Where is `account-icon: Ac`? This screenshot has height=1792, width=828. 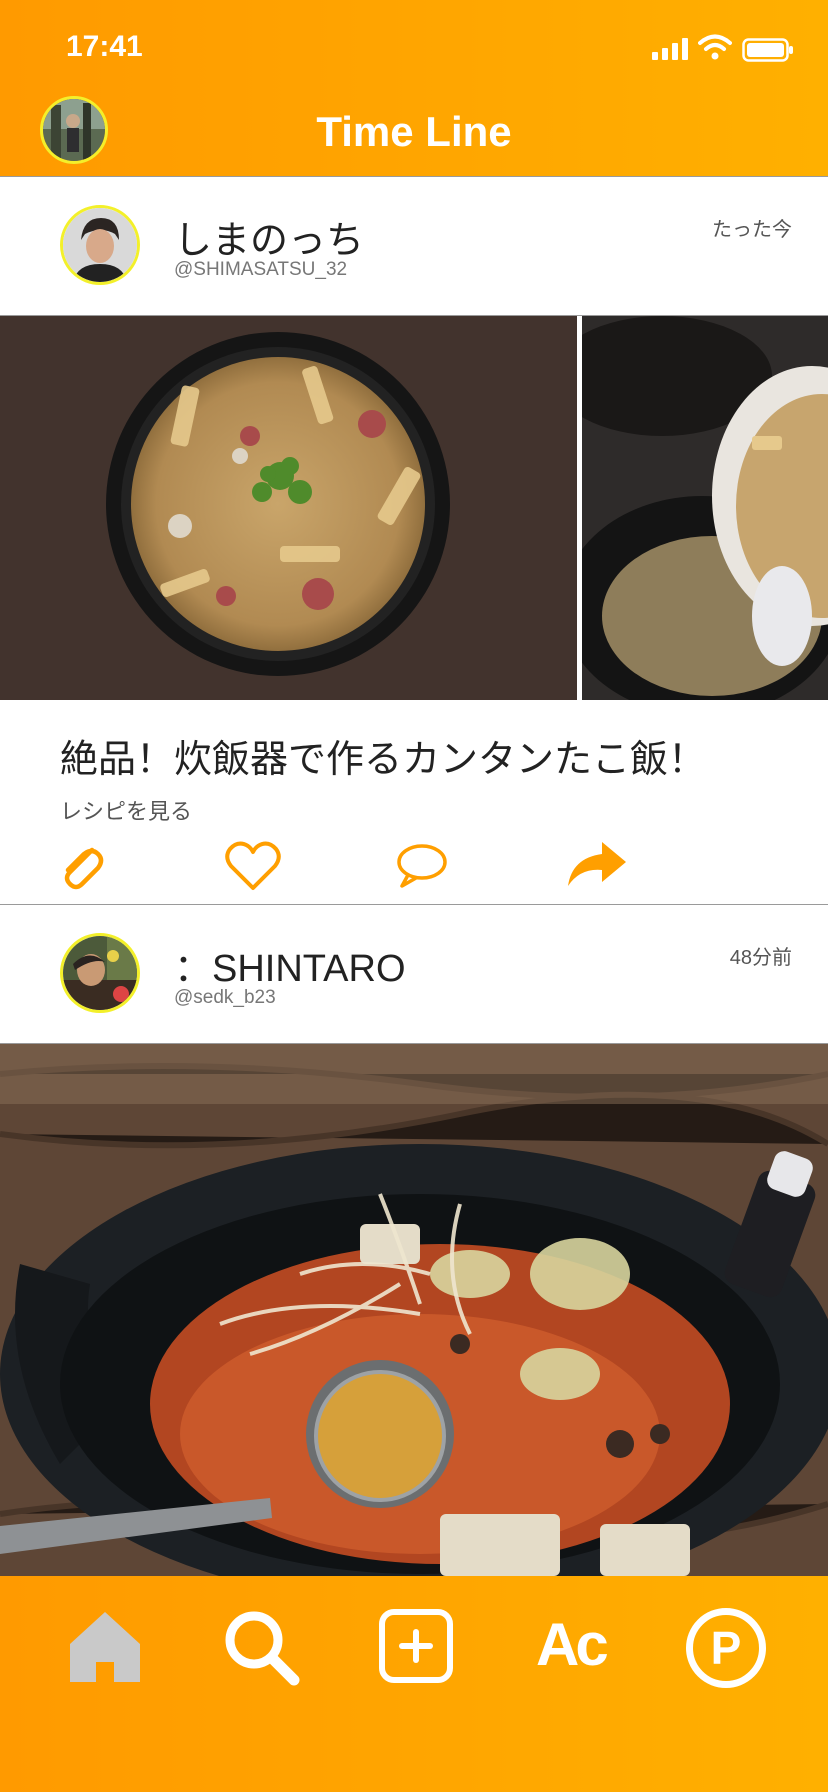
account-icon: Ac is located at coordinates (572, 1644).